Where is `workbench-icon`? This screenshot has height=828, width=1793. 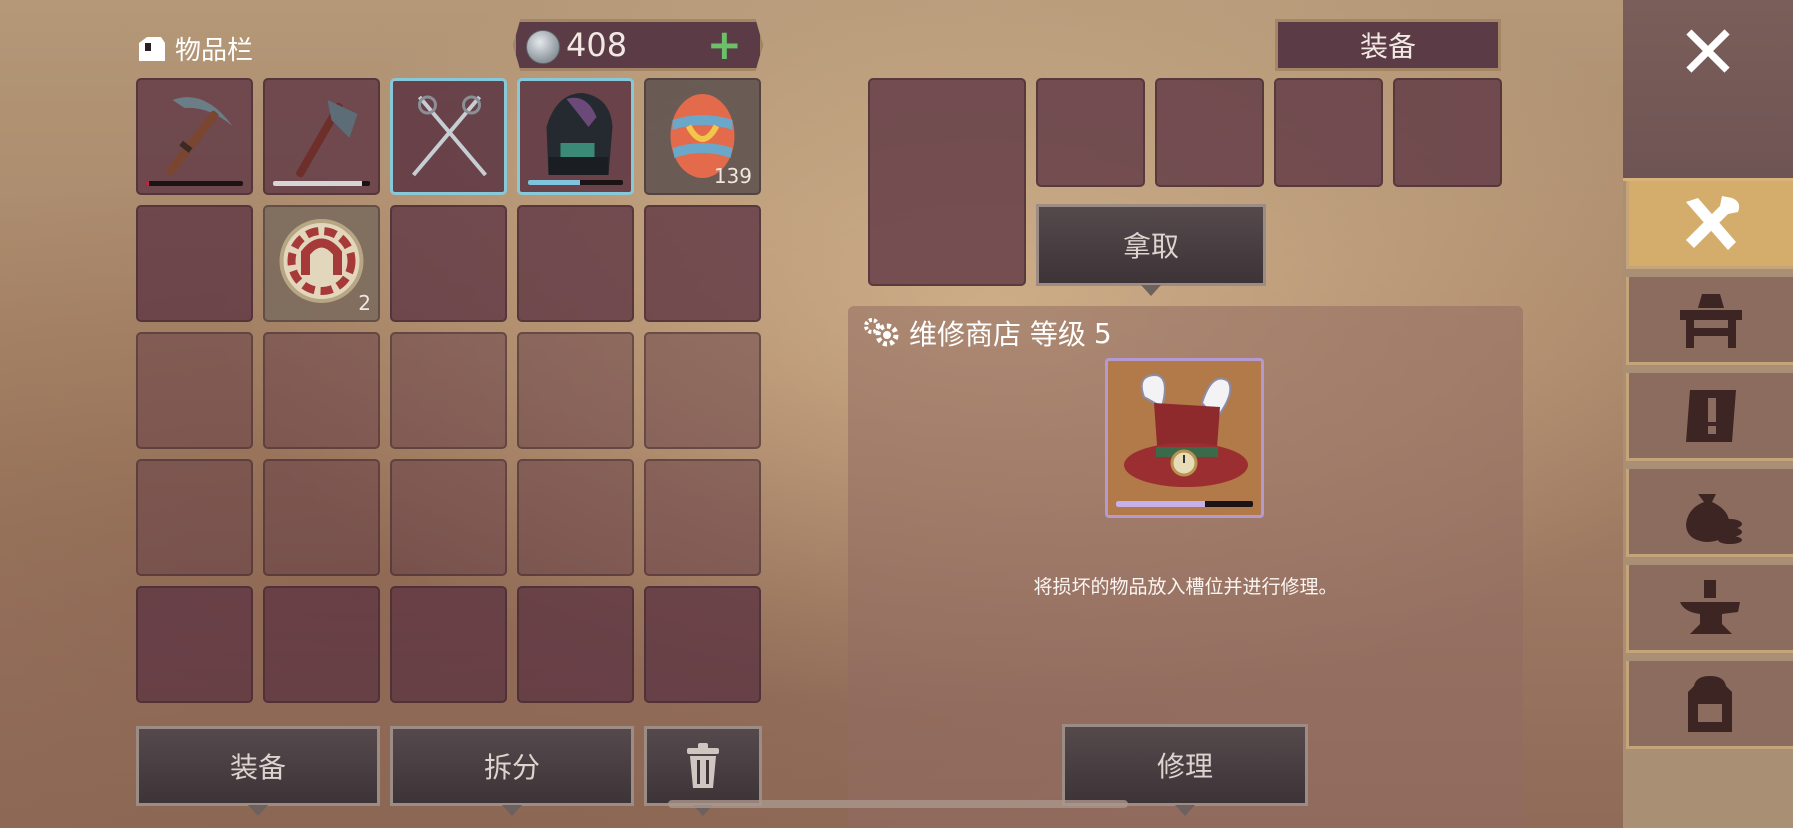 workbench-icon is located at coordinates (1711, 320).